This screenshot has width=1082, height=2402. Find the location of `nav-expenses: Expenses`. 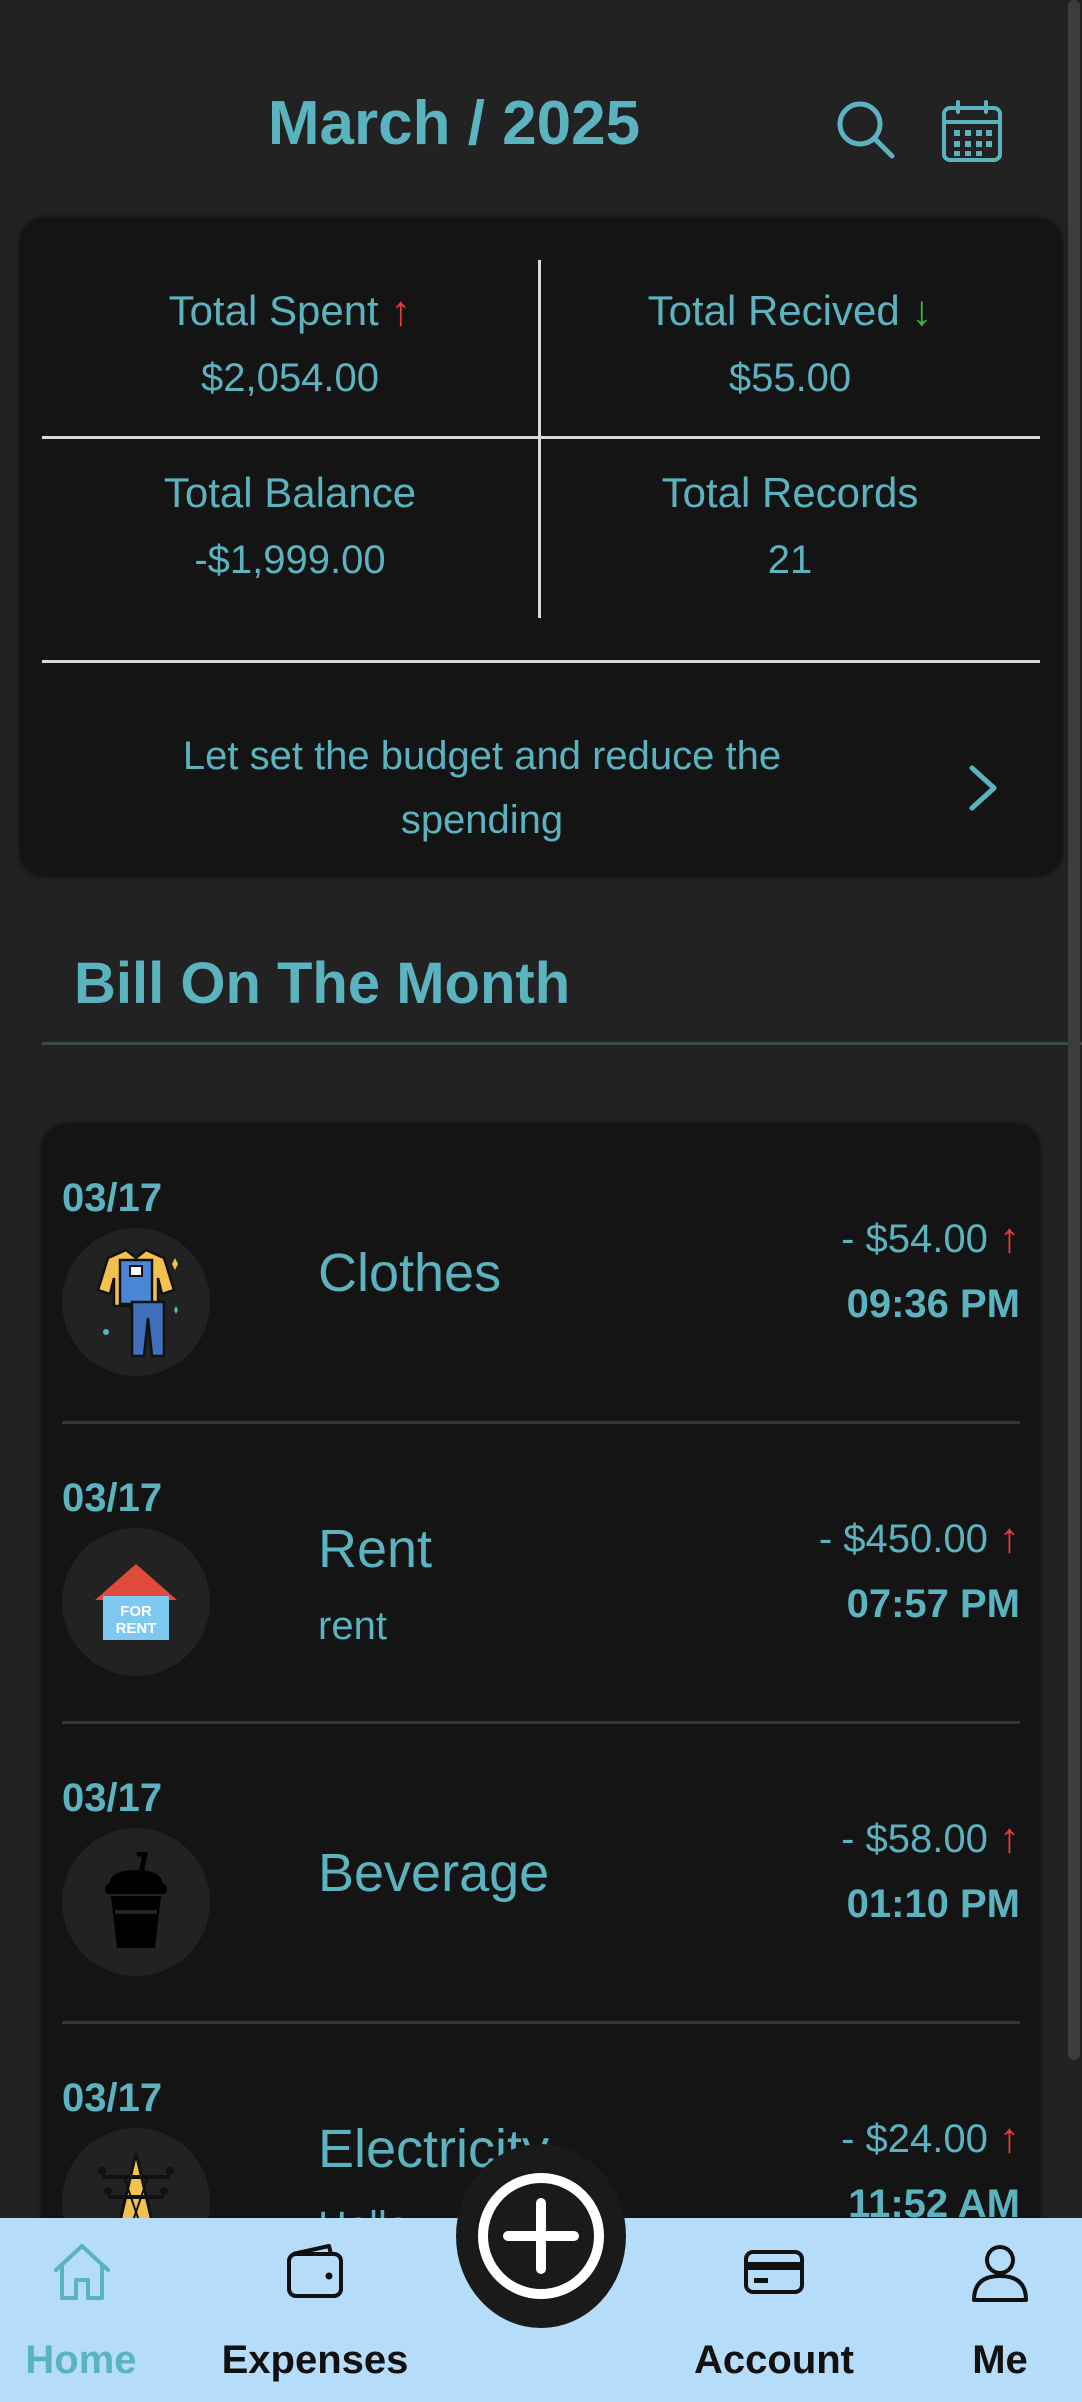

nav-expenses: Expenses is located at coordinates (315, 2310).